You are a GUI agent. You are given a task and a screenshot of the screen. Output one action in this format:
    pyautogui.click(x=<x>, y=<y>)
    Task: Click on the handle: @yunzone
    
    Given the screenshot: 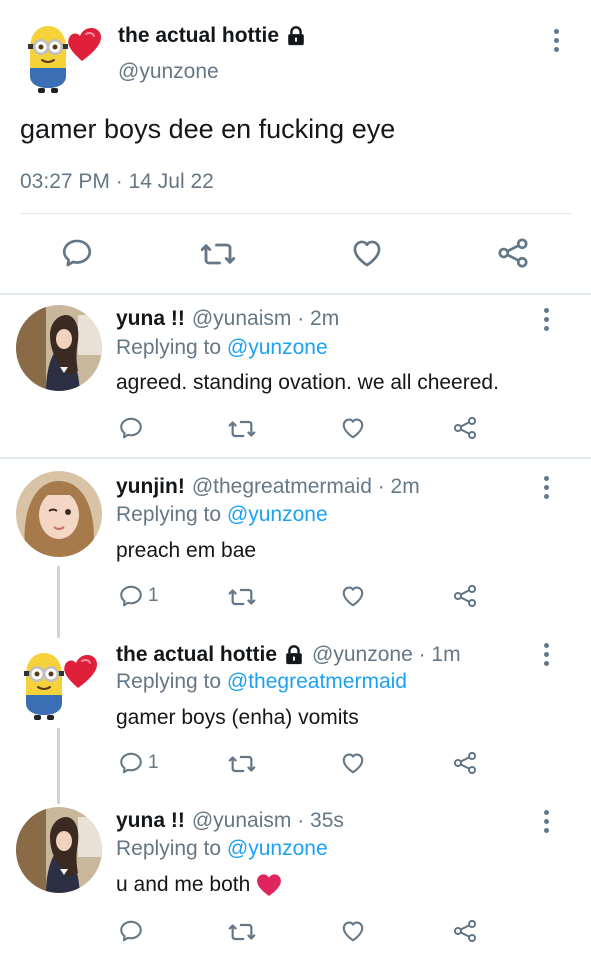 What is the action you would take?
    pyautogui.click(x=168, y=72)
    